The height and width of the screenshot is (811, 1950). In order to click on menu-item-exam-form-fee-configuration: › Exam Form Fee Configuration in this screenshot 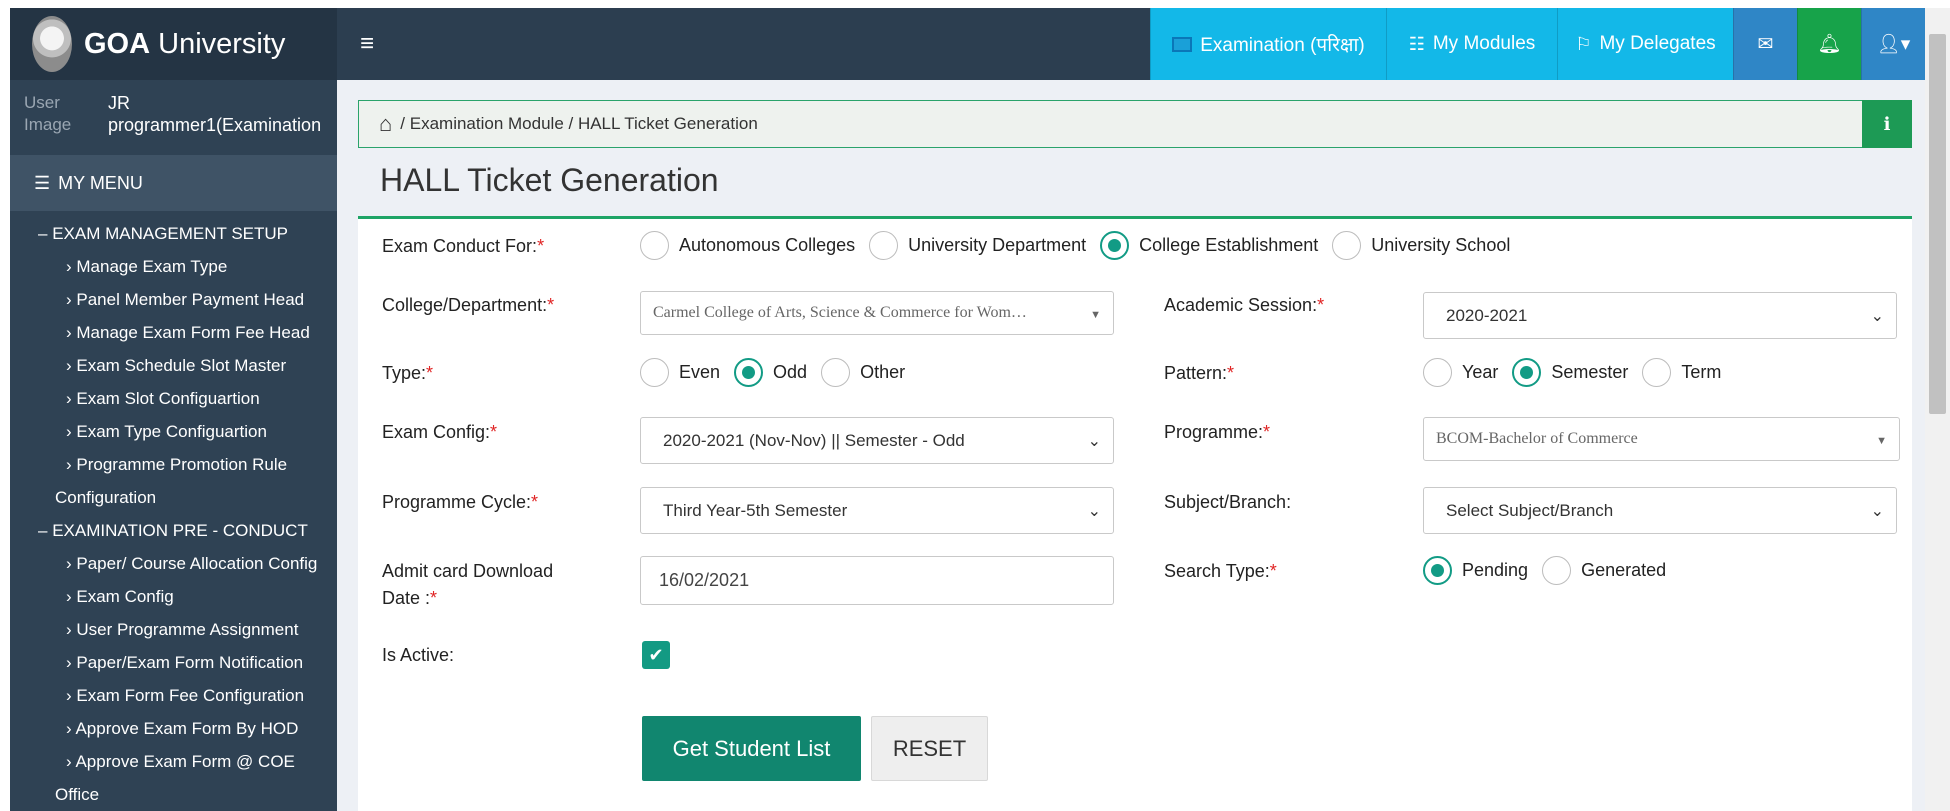, I will do `click(173, 695)`.